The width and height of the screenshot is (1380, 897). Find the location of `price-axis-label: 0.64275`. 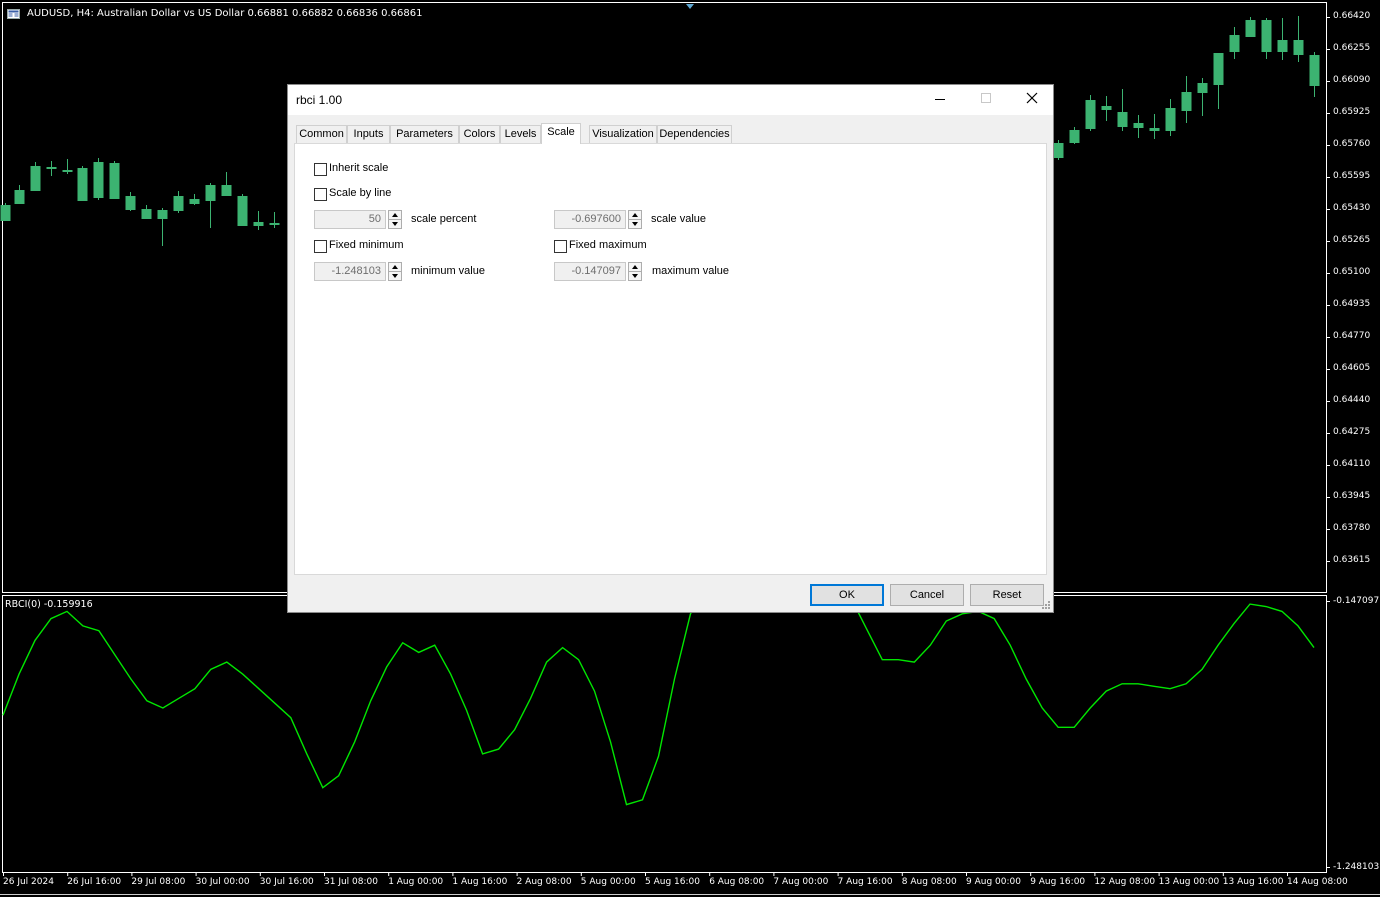

price-axis-label: 0.64275 is located at coordinates (1352, 432).